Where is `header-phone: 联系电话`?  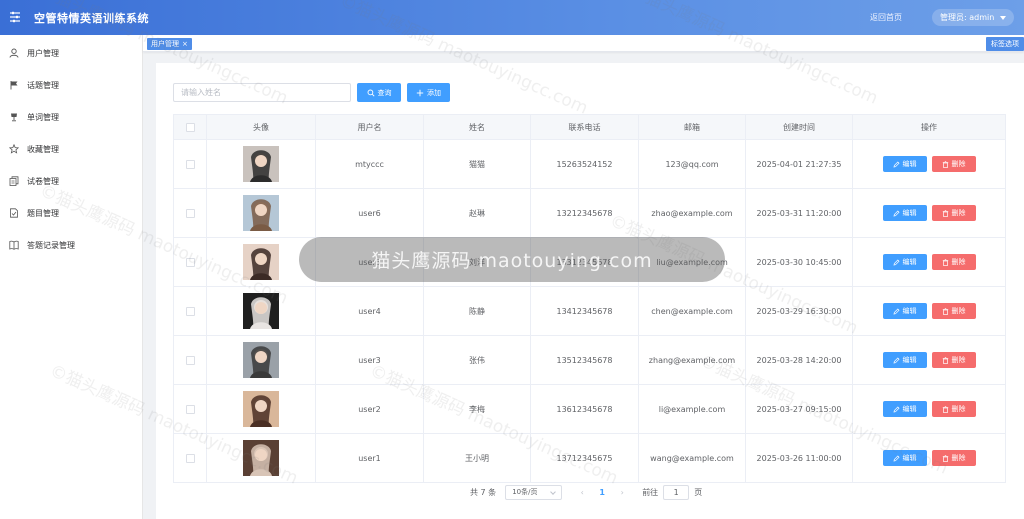
header-phone: 联系电话 is located at coordinates (584, 127).